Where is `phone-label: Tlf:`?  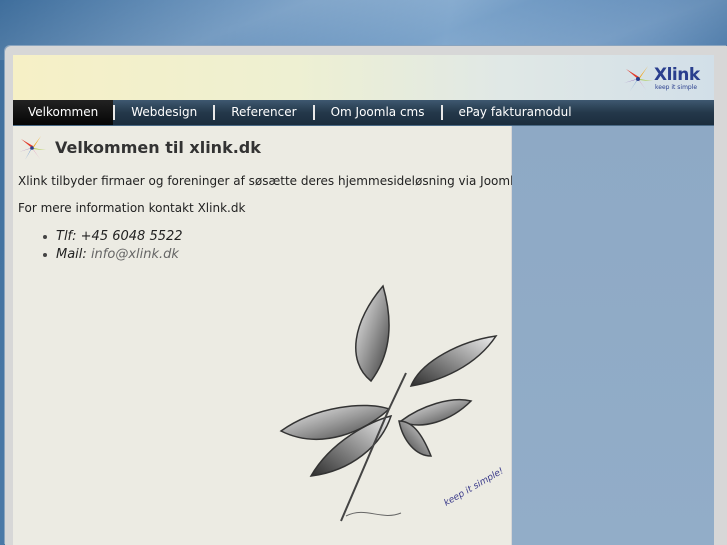
phone-label: Tlf: is located at coordinates (66, 236).